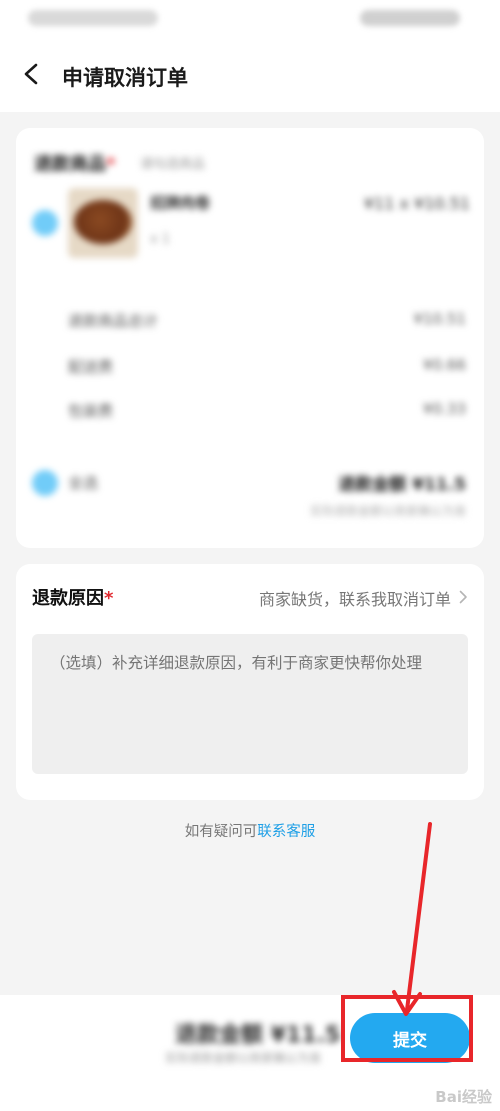  What do you see at coordinates (83, 483) in the screenshot?
I see `select-all-label: 全选` at bounding box center [83, 483].